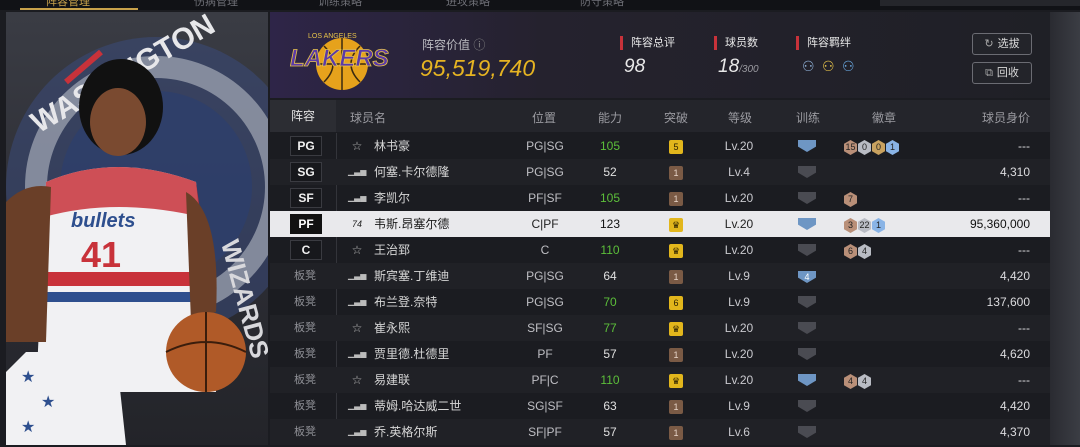 This screenshot has height=447, width=1080. Describe the element at coordinates (449, 276) in the screenshot. I see `player-name: 斯宾塞.丁维迪` at that location.